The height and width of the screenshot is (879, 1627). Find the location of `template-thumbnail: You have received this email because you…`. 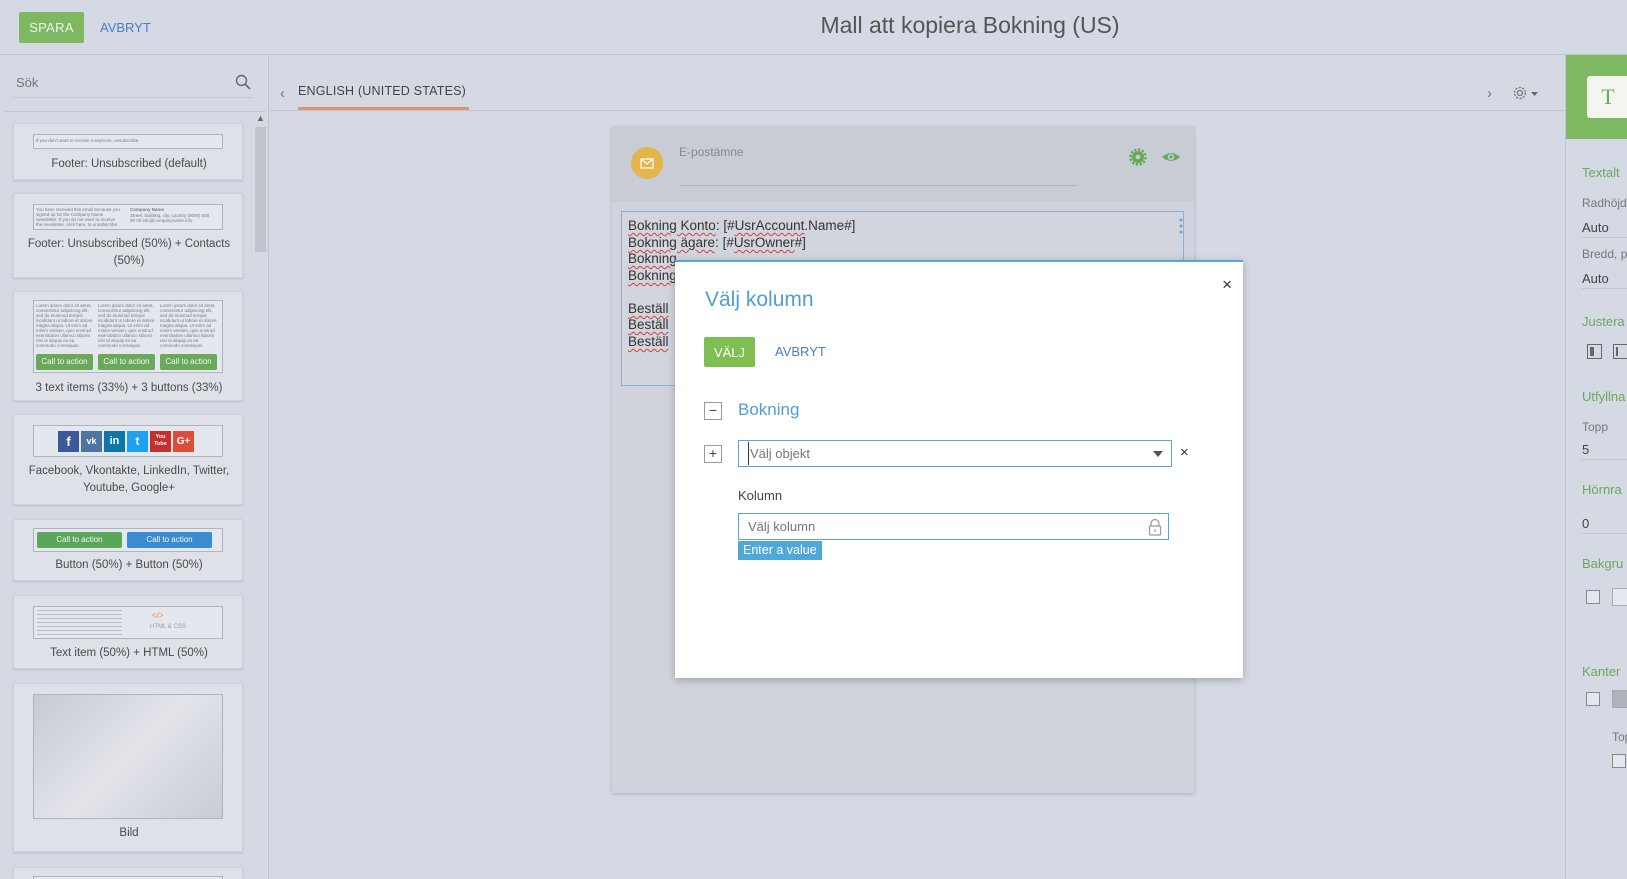

template-thumbnail: You have received this email because you… is located at coordinates (128, 217).